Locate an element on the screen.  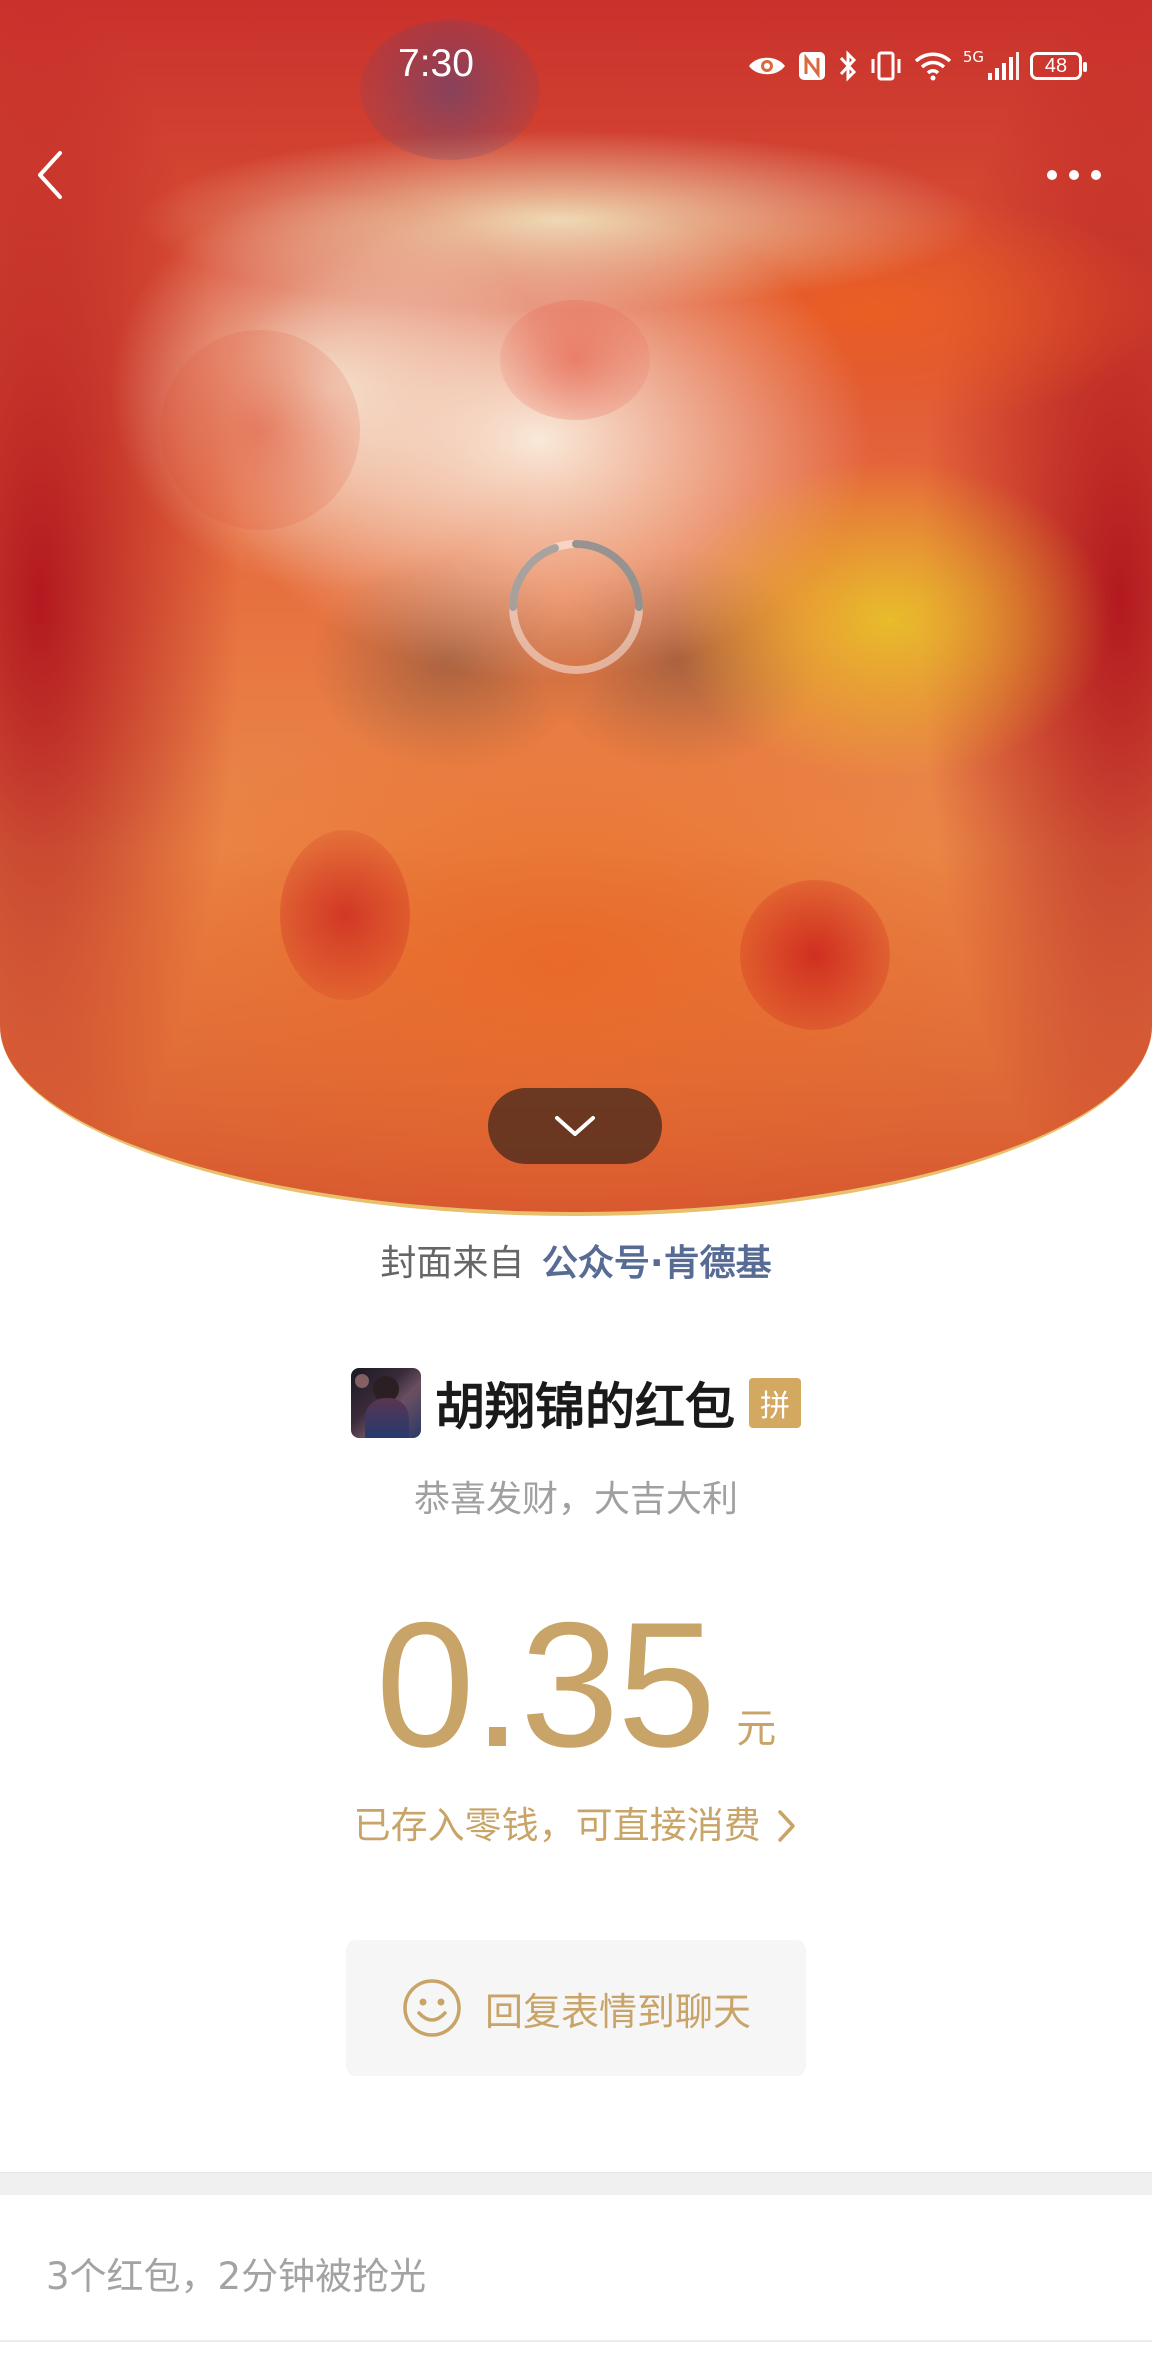
chevron-down-icon is located at coordinates (575, 1126).